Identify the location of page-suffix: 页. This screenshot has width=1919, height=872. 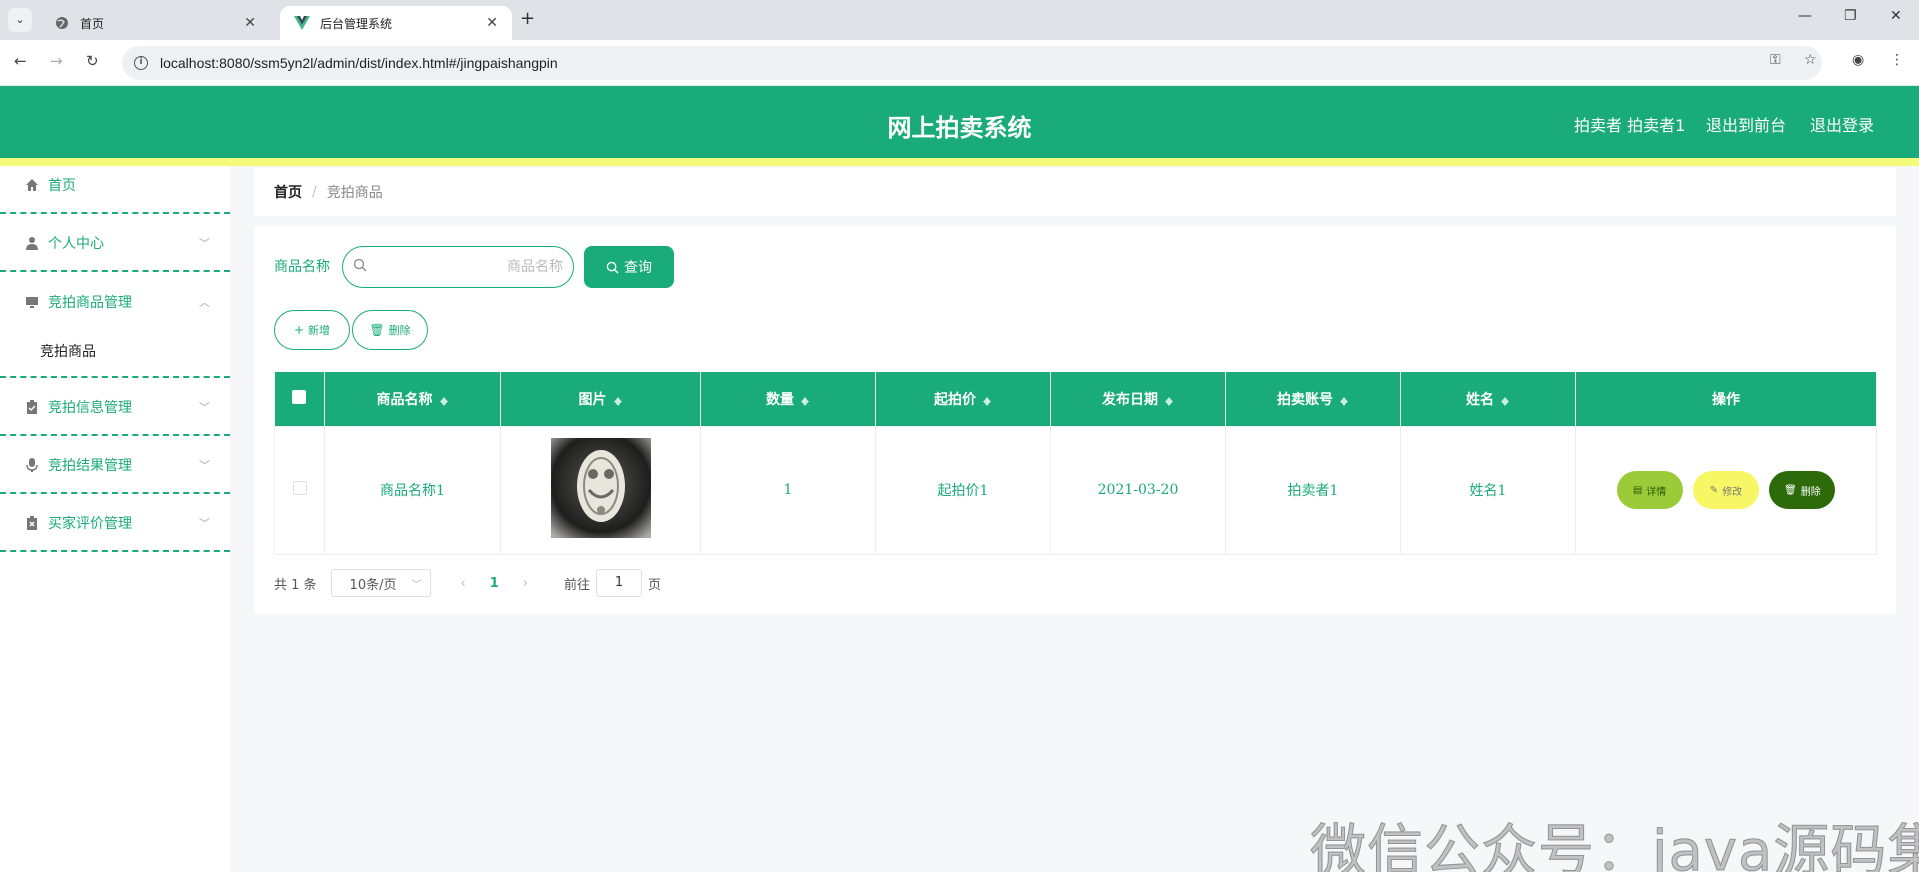
(655, 585).